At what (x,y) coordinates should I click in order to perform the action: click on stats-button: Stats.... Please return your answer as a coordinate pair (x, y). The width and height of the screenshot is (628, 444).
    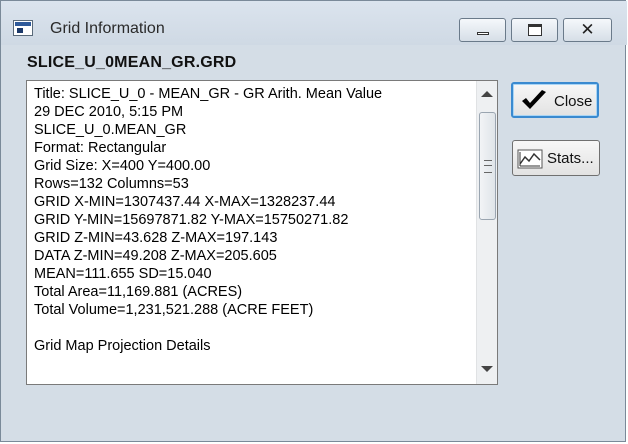
    Looking at the image, I should click on (556, 158).